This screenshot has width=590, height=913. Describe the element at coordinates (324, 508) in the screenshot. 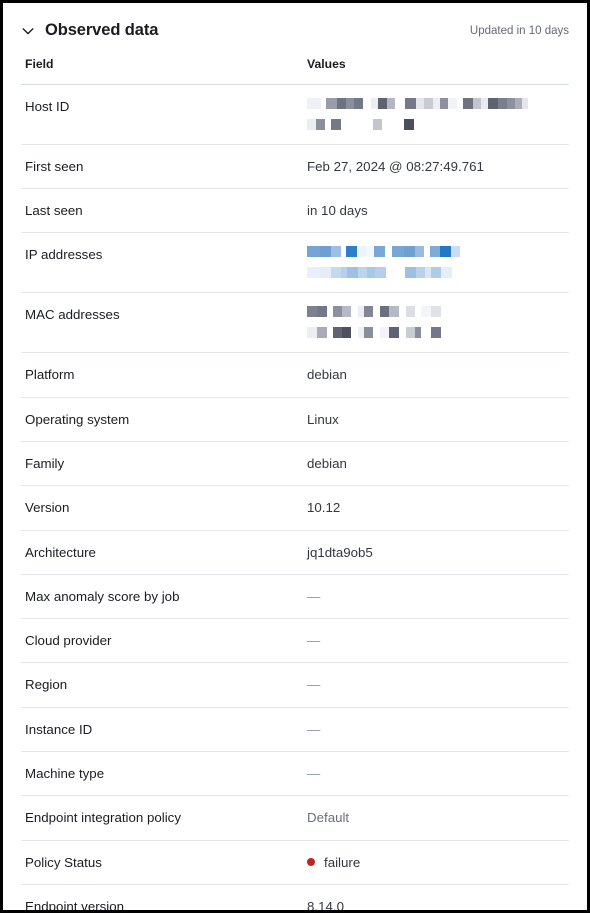

I see `field-value: 10.12` at that location.